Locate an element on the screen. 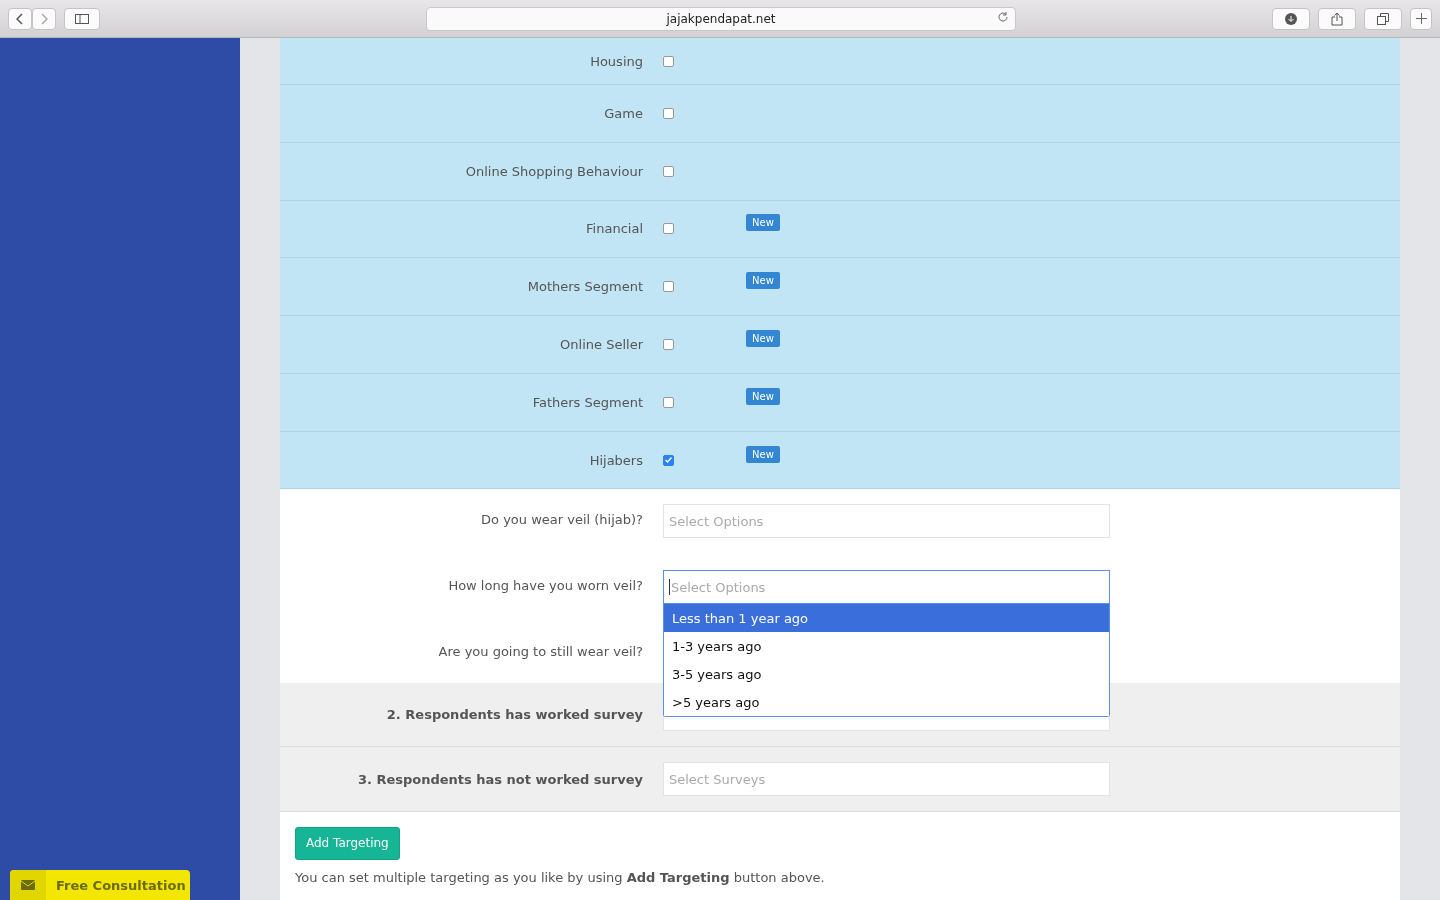 The width and height of the screenshot is (1440, 900). address-bar: jajakpendapat.net is located at coordinates (721, 18).